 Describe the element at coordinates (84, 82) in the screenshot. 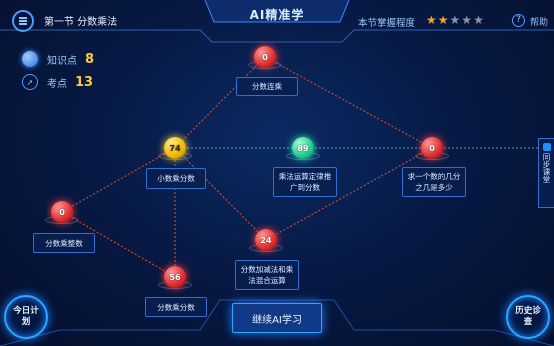

I see `exam-count: 13` at that location.